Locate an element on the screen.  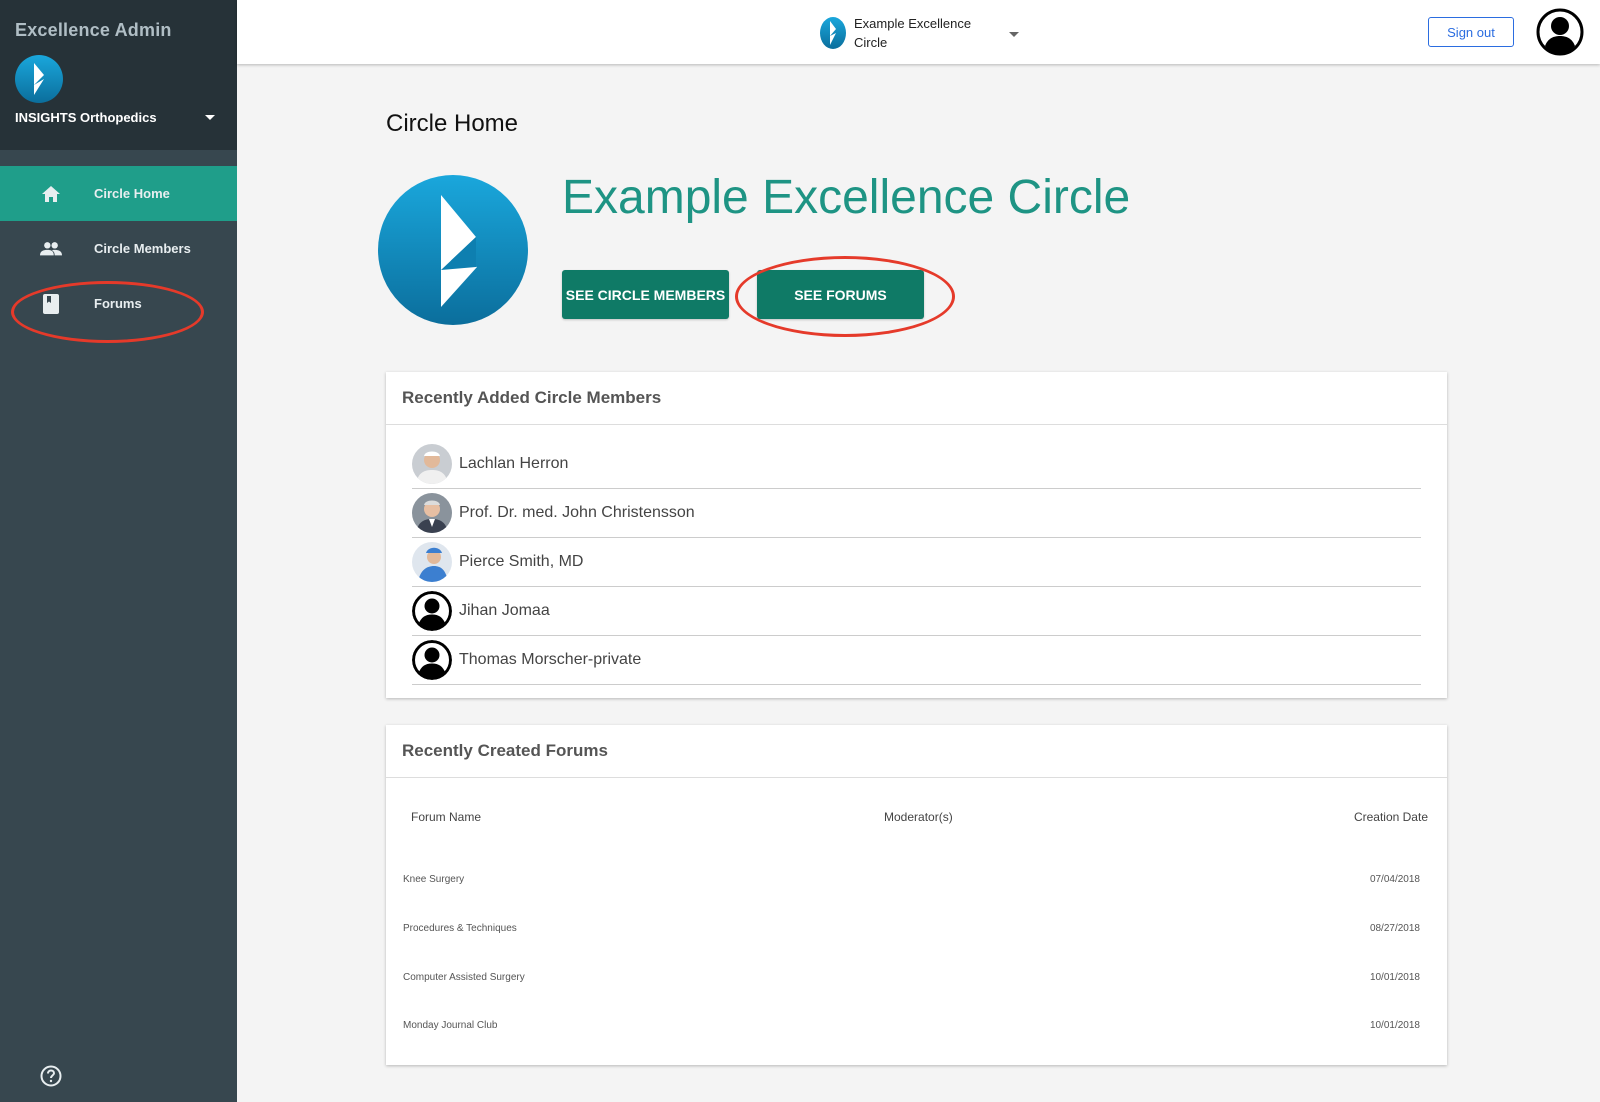
list-item: Pierce Smith, MD is located at coordinates (916, 562).